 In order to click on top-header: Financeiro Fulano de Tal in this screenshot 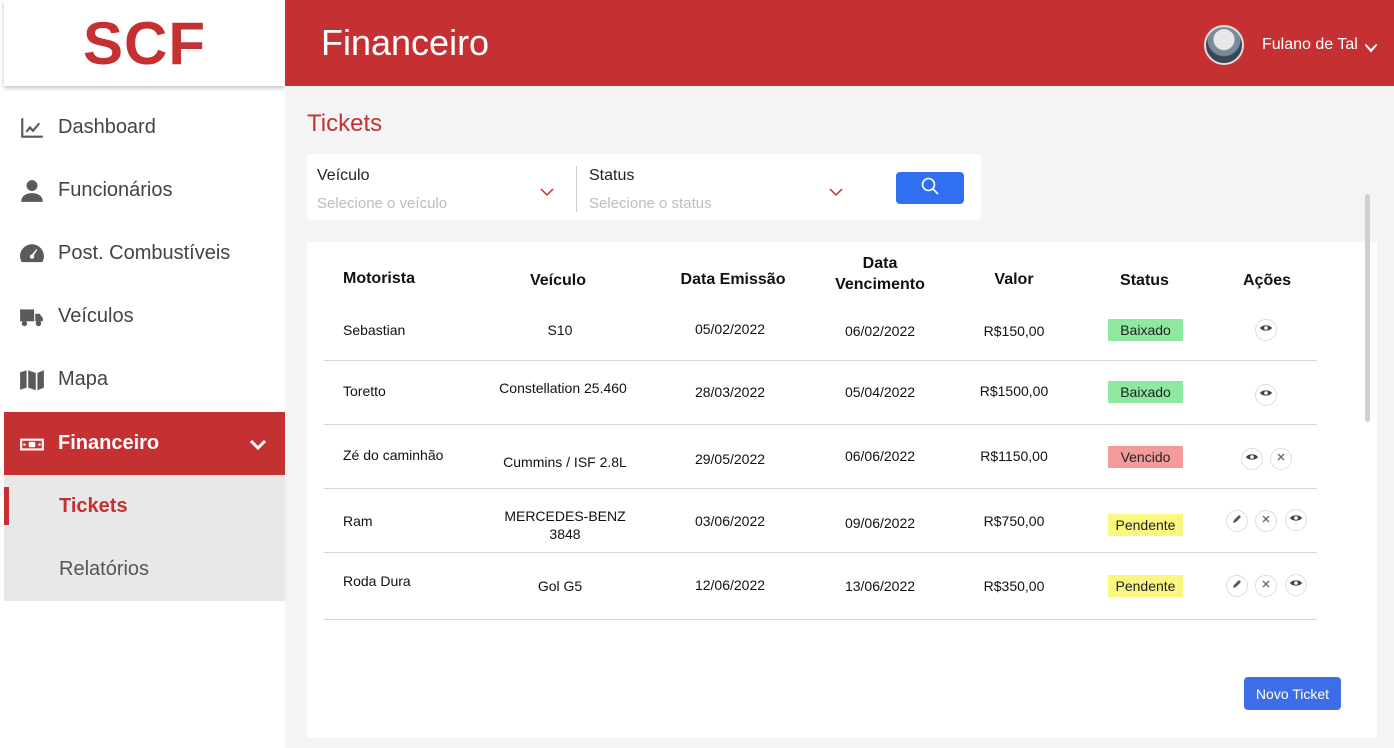, I will do `click(839, 43)`.